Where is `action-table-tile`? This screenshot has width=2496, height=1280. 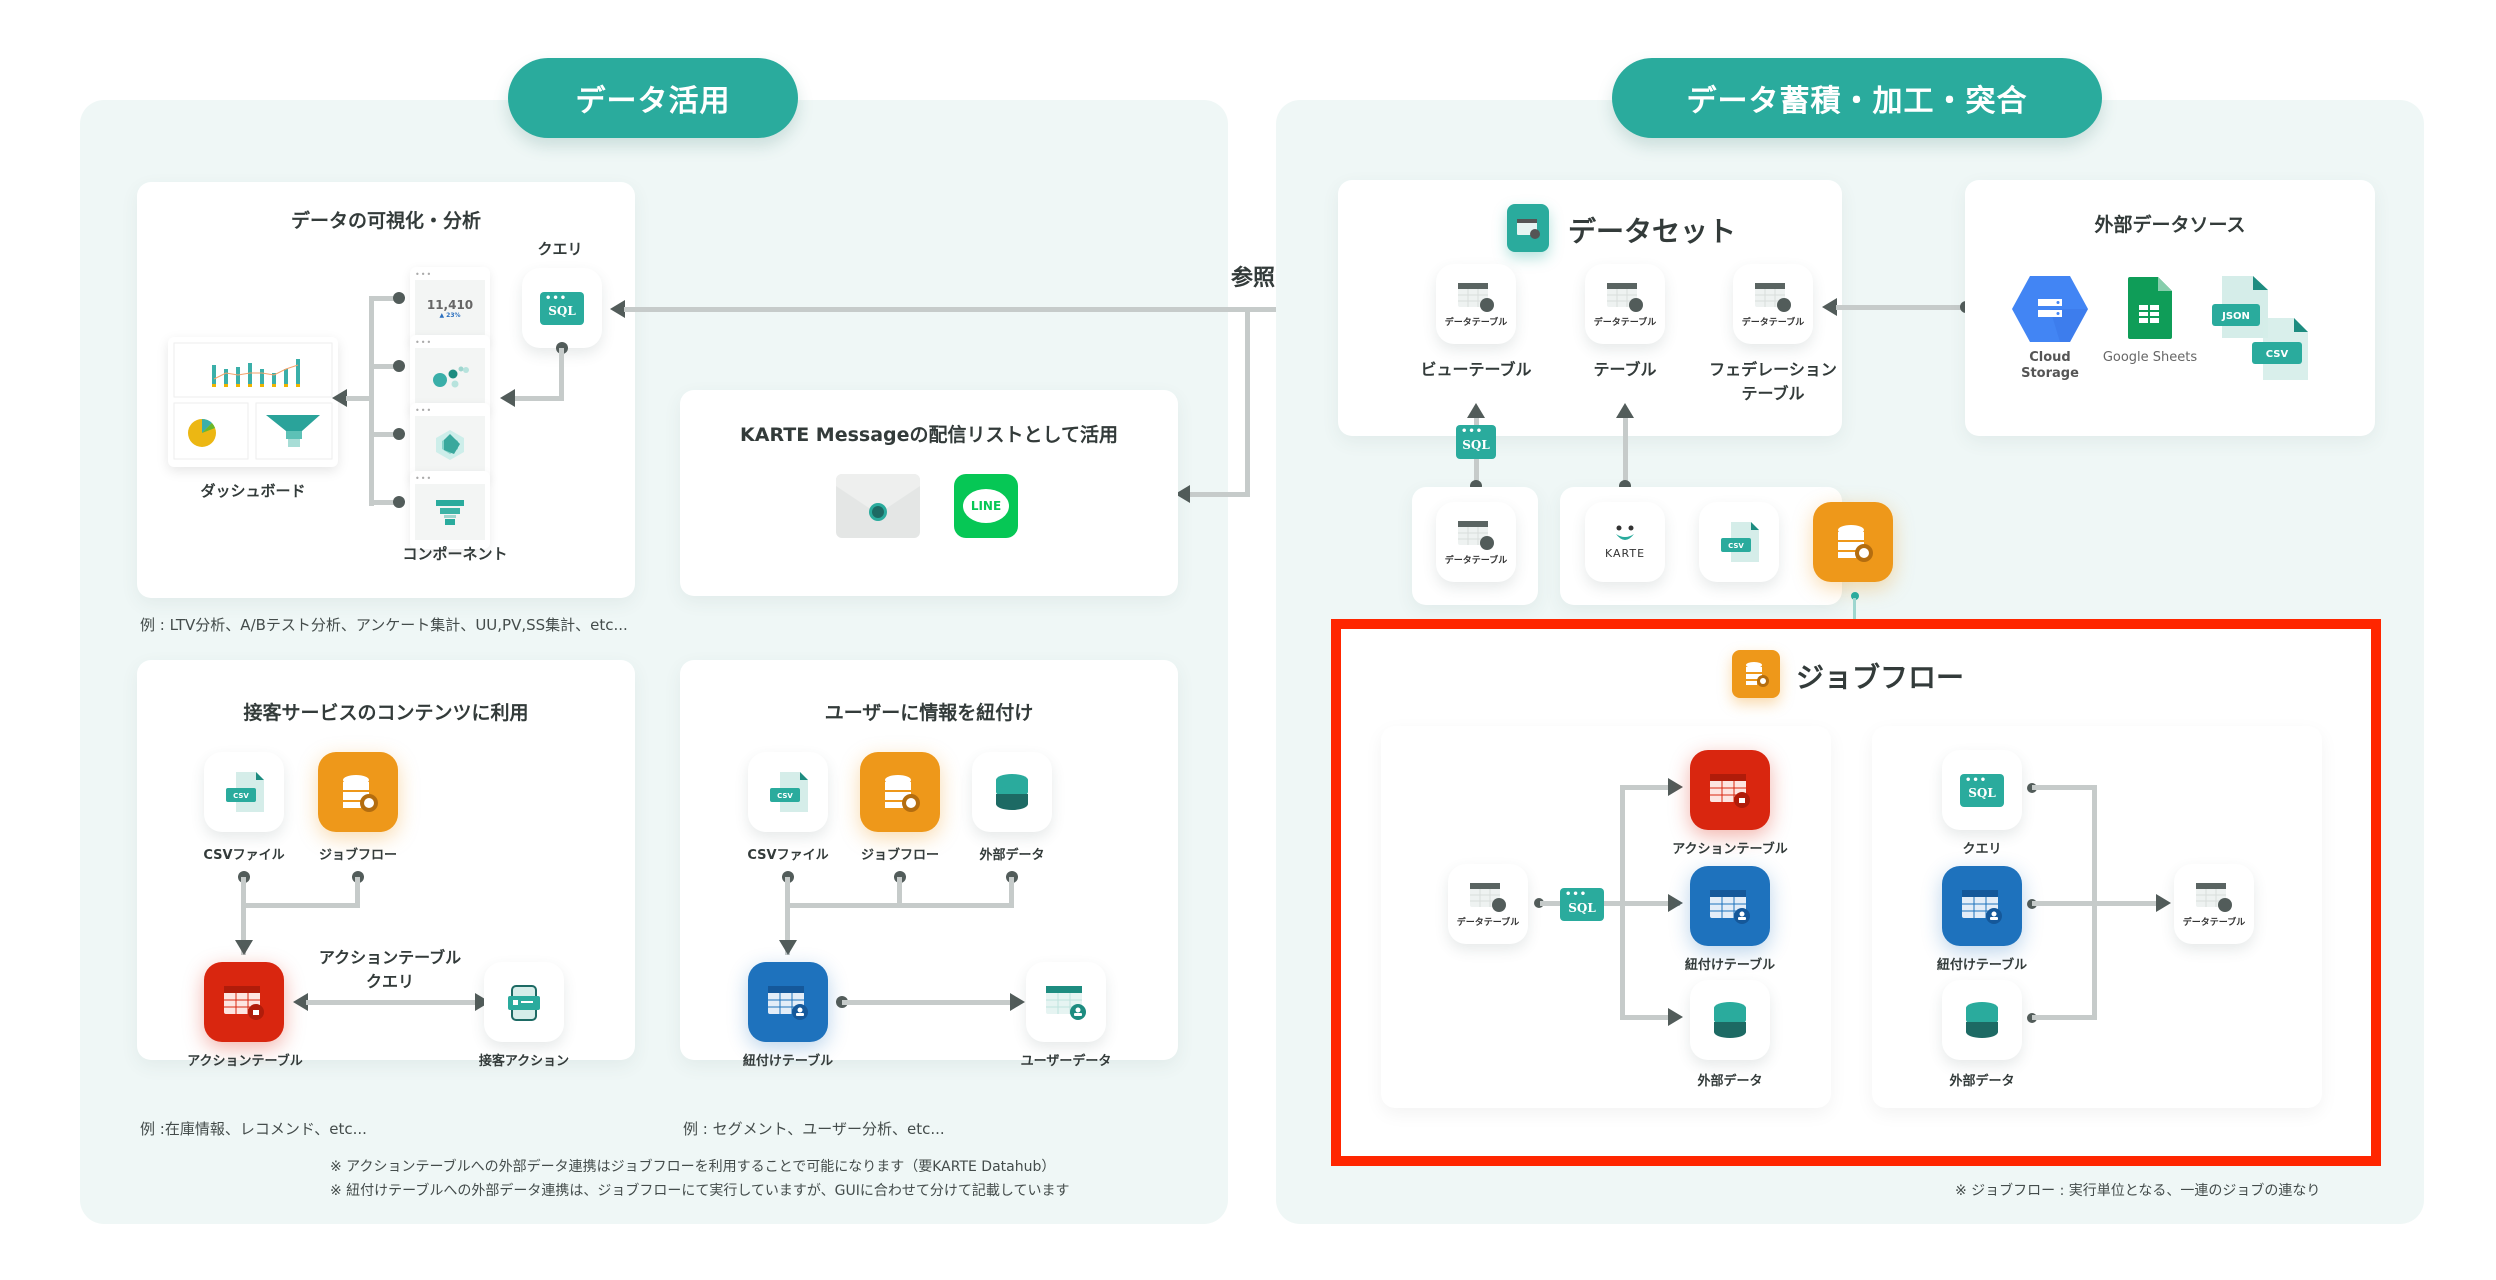
action-table-tile is located at coordinates (244, 1002).